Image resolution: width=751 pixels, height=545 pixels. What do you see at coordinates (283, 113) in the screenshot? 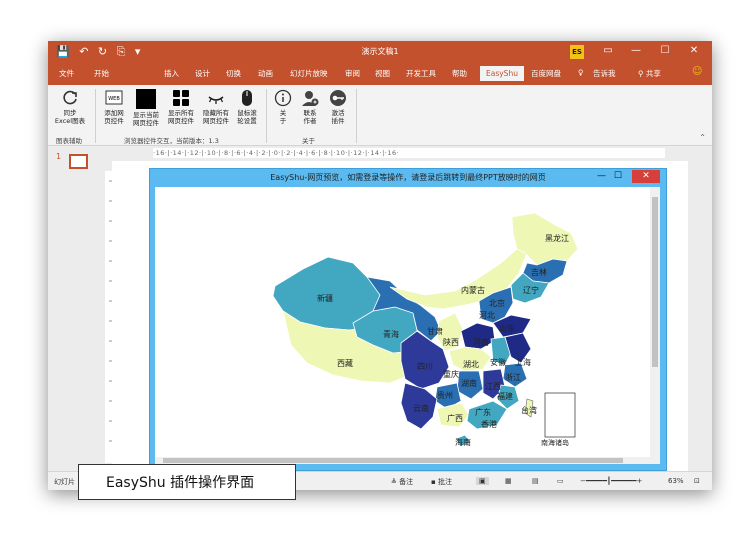
I see `about-label-1: 关` at bounding box center [283, 113].